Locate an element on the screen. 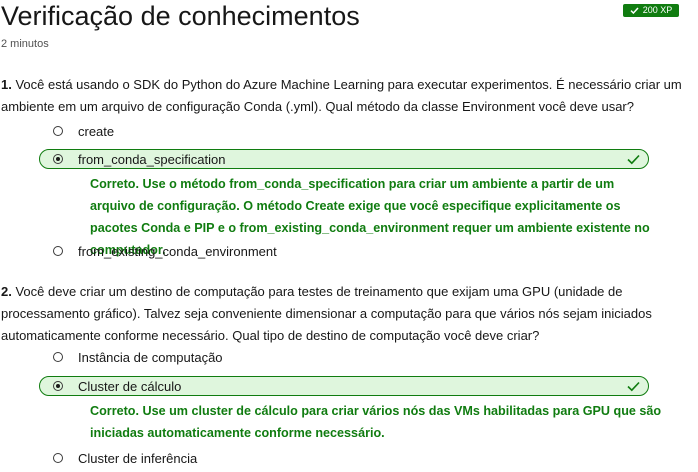 This screenshot has height=472, width=698. option-label: Instância de computação is located at coordinates (150, 357).